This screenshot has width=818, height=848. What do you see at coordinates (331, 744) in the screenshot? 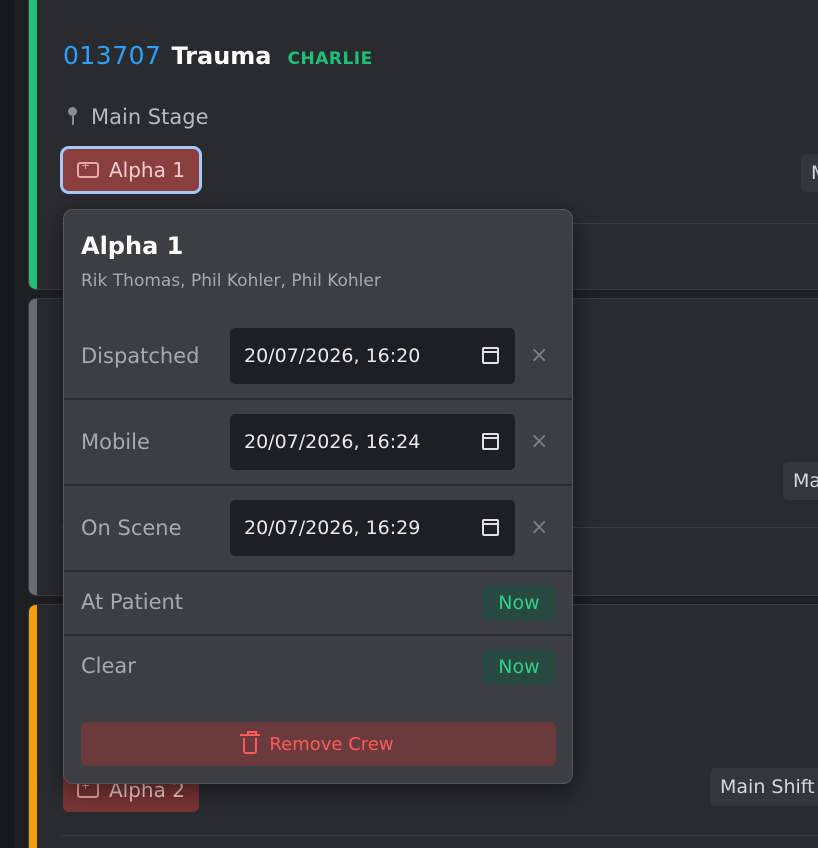
I see `remove-crew-label: Remove Crew` at bounding box center [331, 744].